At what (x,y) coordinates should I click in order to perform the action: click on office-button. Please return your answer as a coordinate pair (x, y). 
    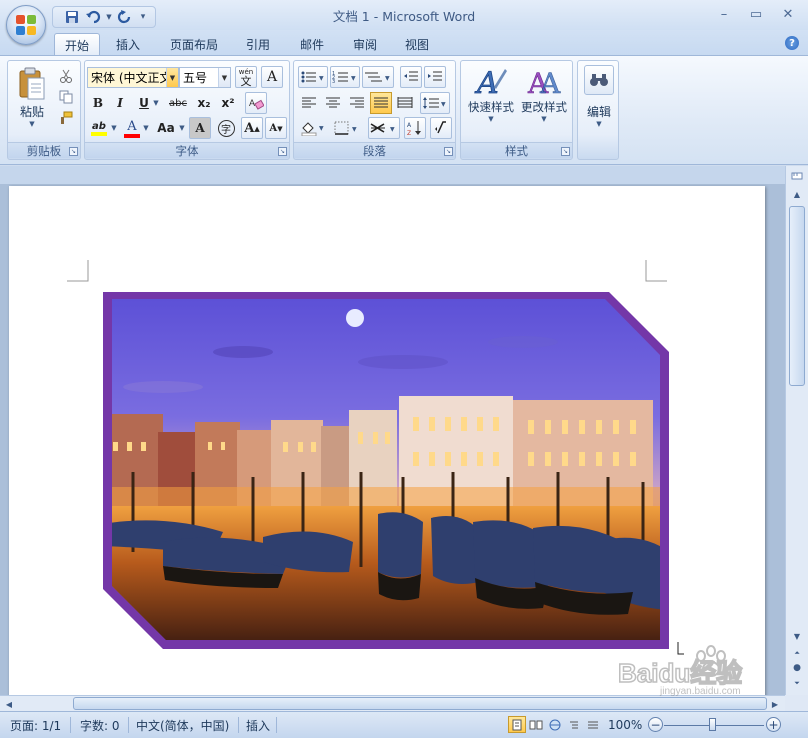
    Looking at the image, I should click on (26, 25).